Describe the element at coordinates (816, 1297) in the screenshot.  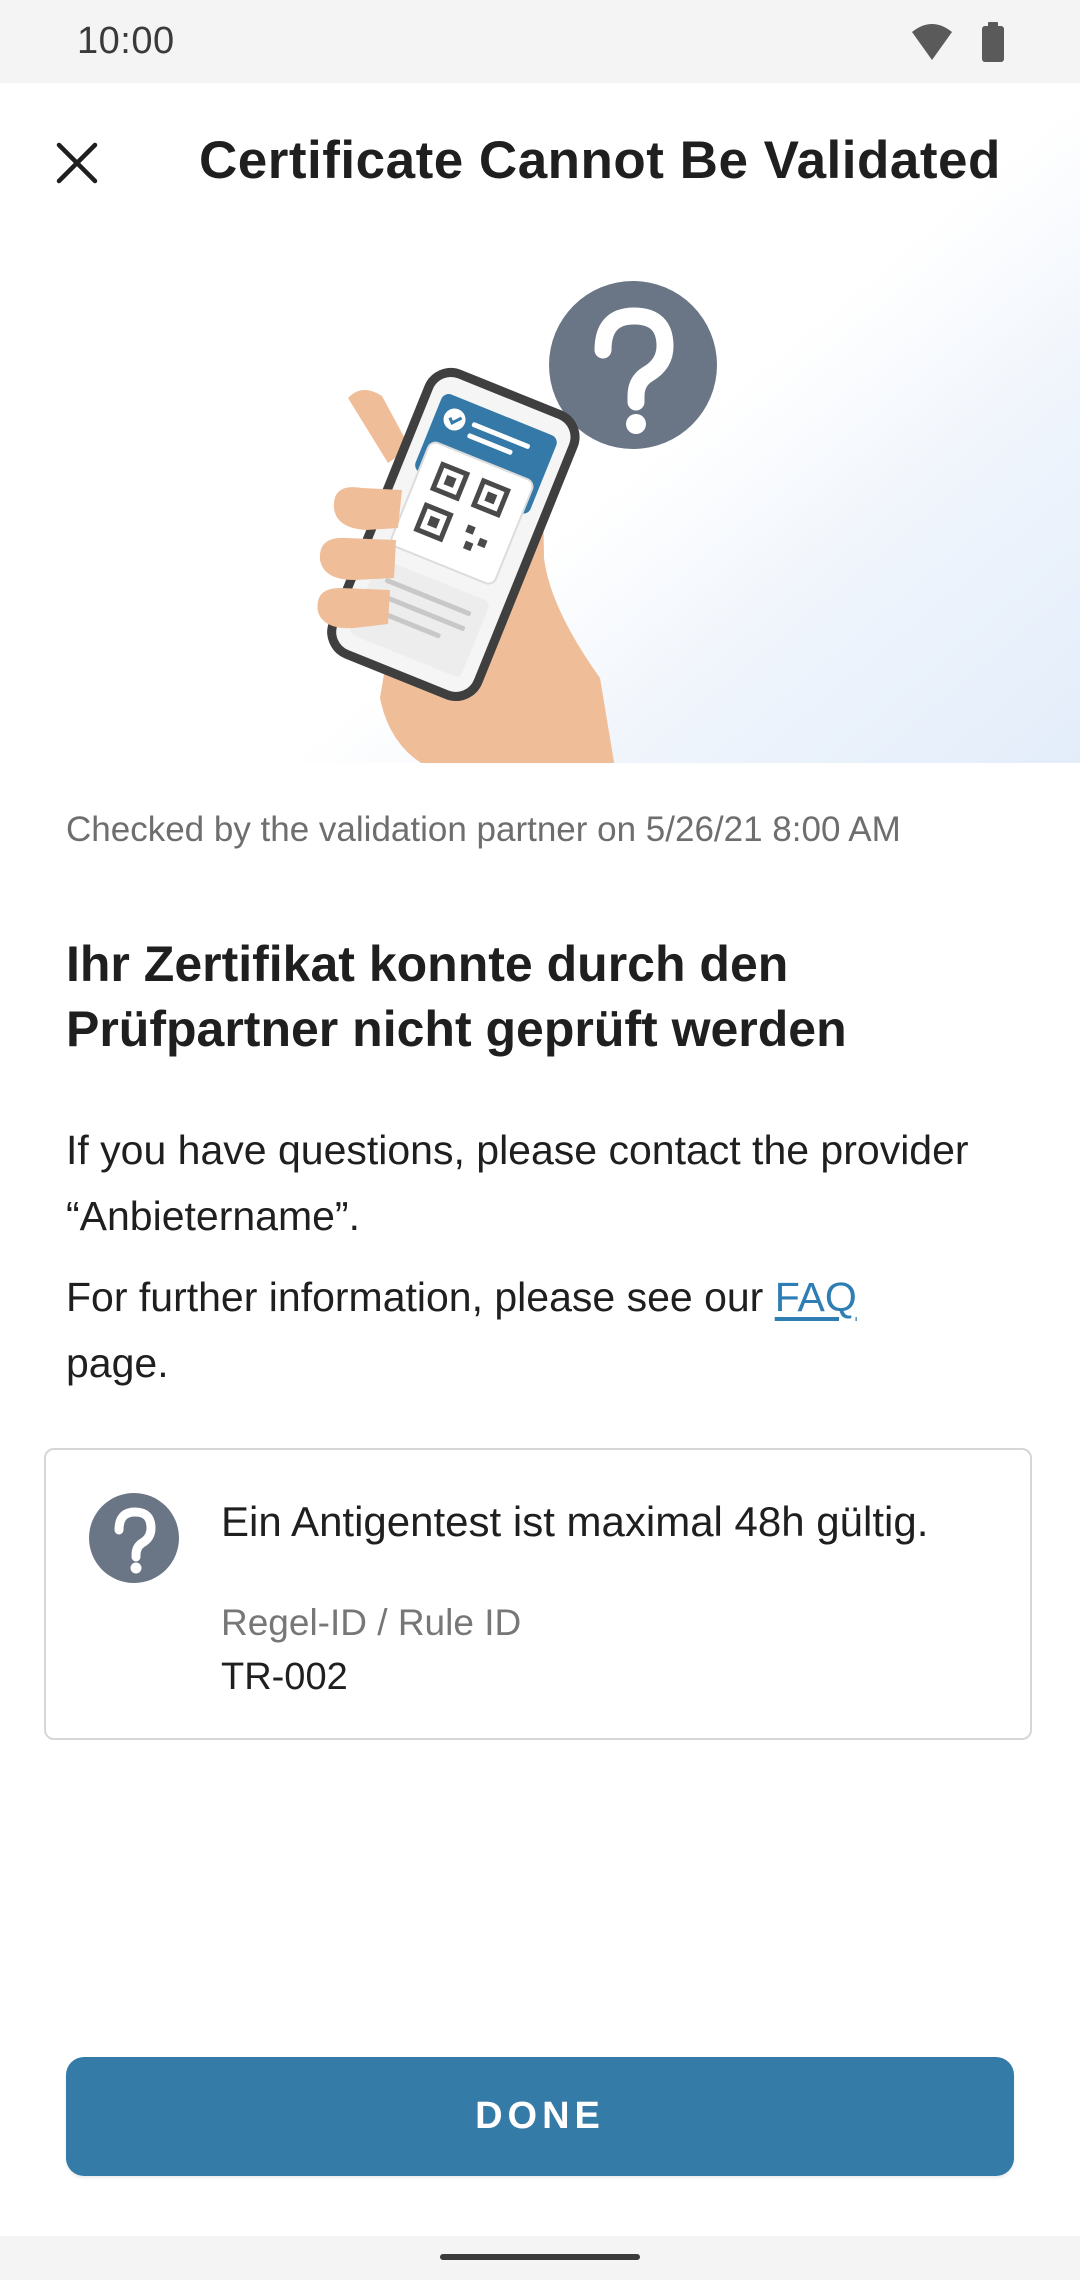
I see `faq-link: FAQ` at that location.